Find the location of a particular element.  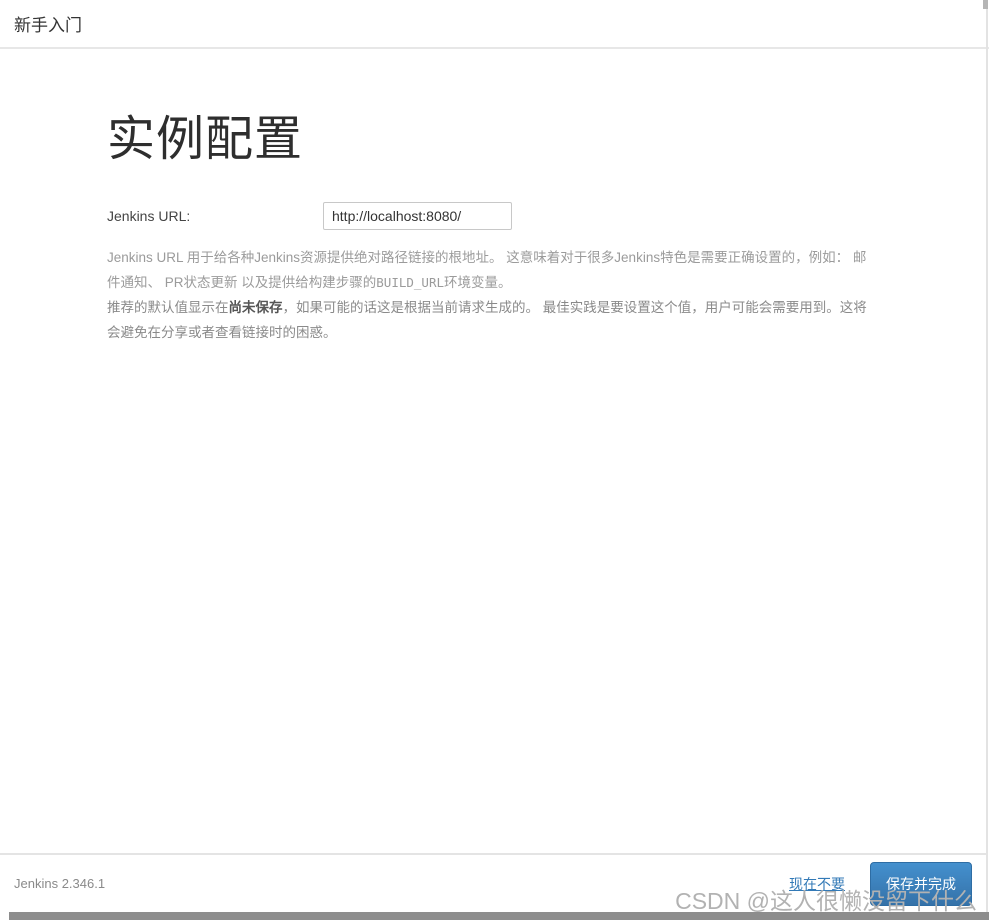

jenkins-version-label: Jenkins 2.346.1 is located at coordinates (60, 883).